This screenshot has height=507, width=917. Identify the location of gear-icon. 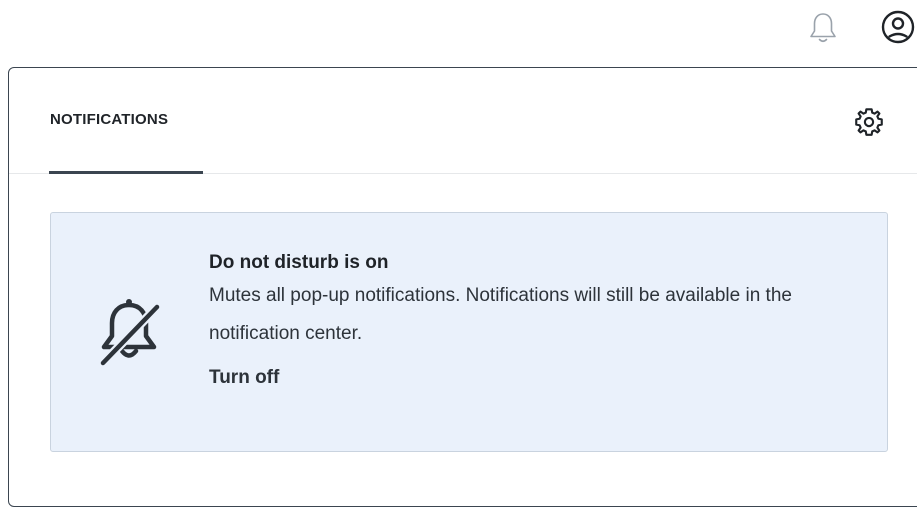
(869, 122).